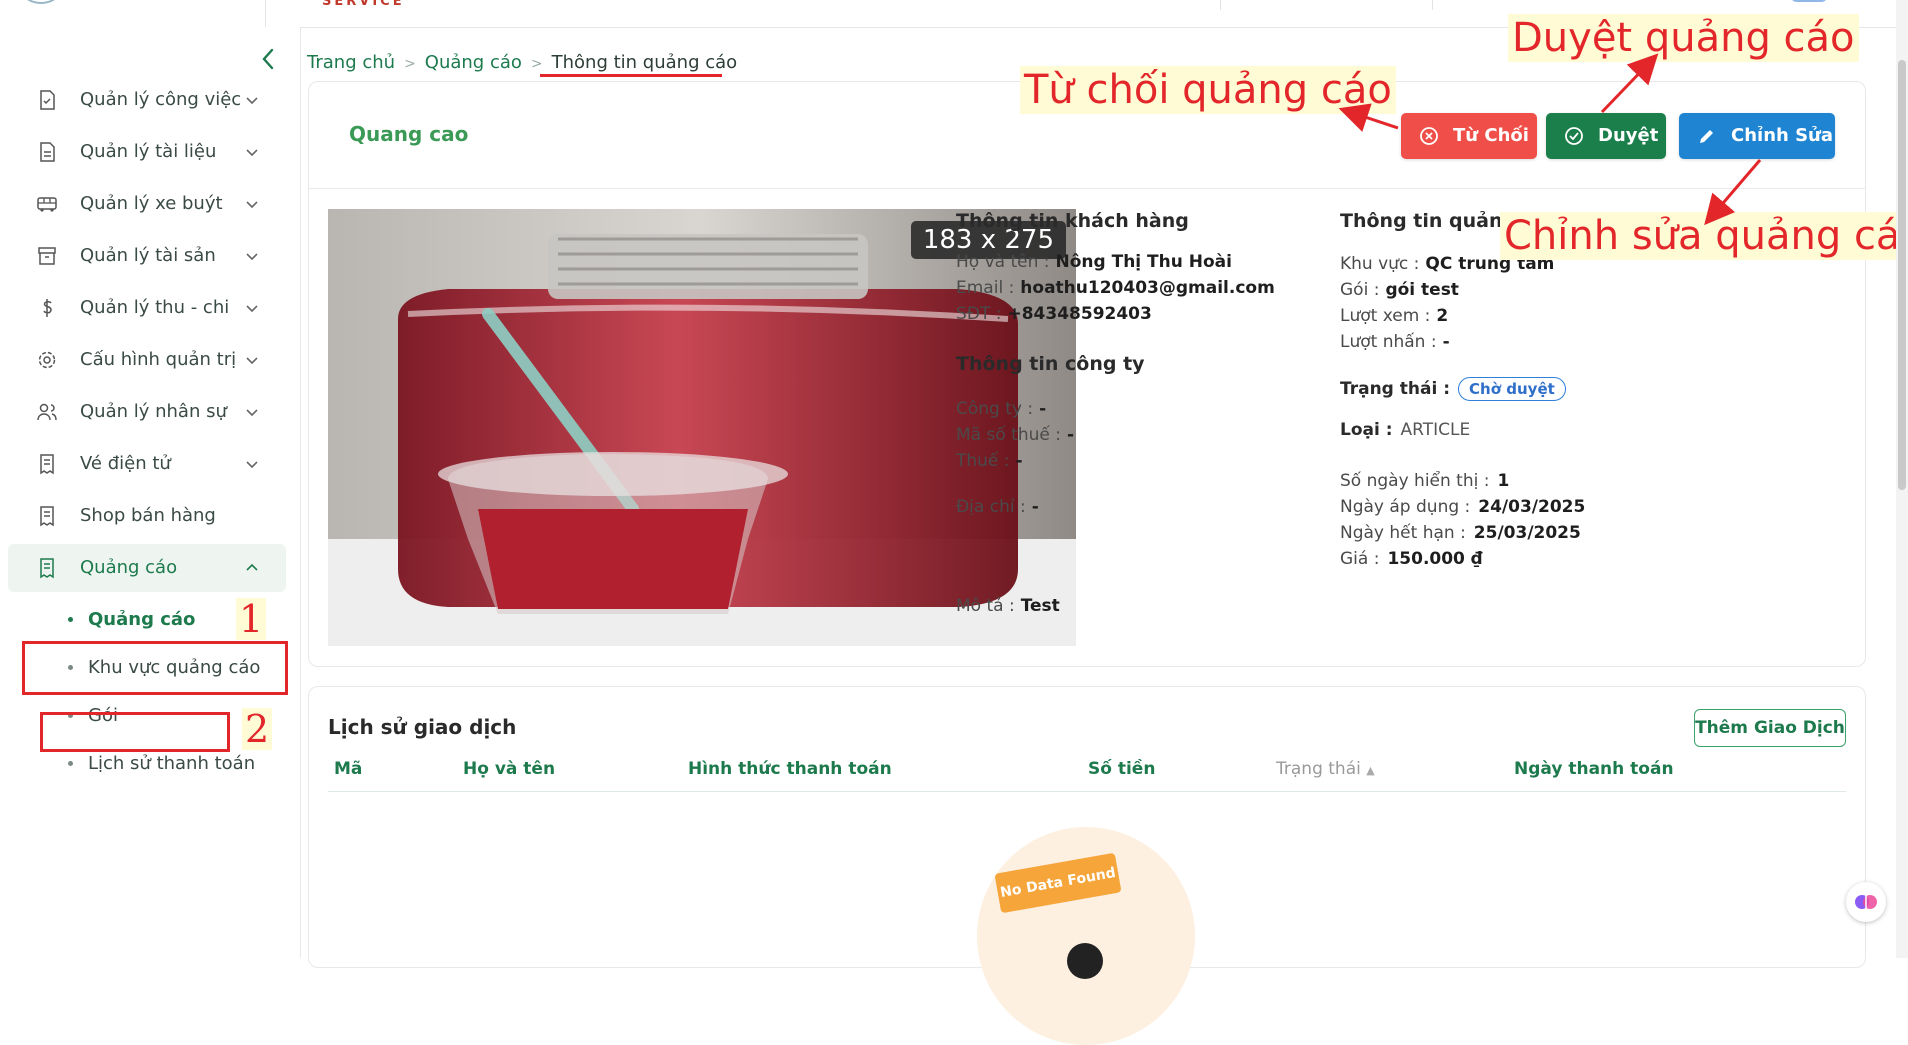  Describe the element at coordinates (1902, 275) in the screenshot. I see `scroll-thumb` at that location.